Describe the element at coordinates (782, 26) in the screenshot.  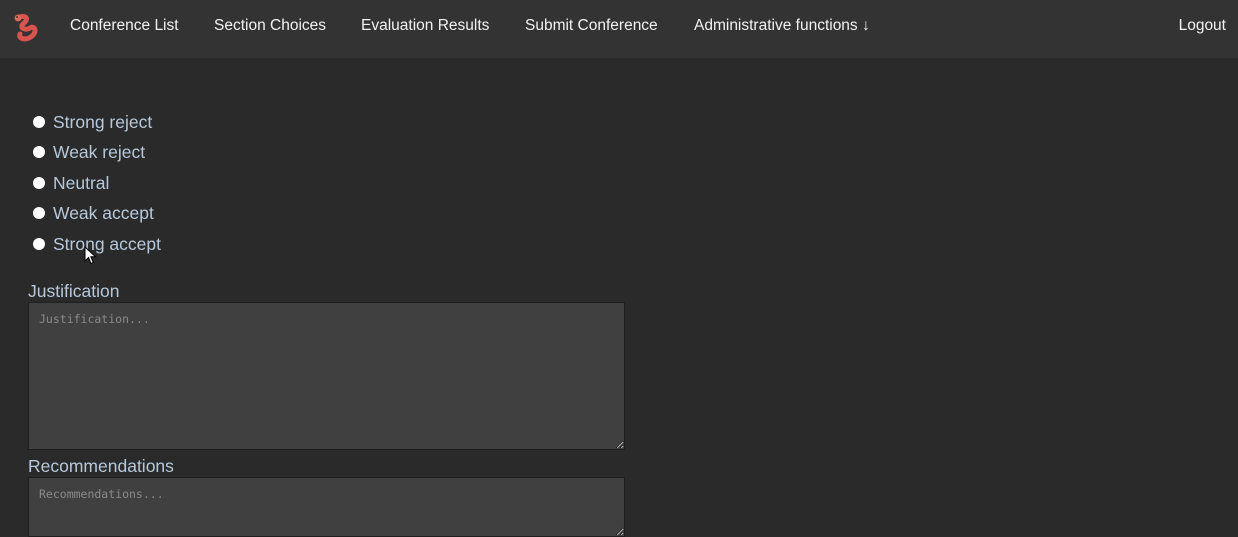
I see `nav-administrative-functions-dropdown: Administrative functions ↓` at that location.